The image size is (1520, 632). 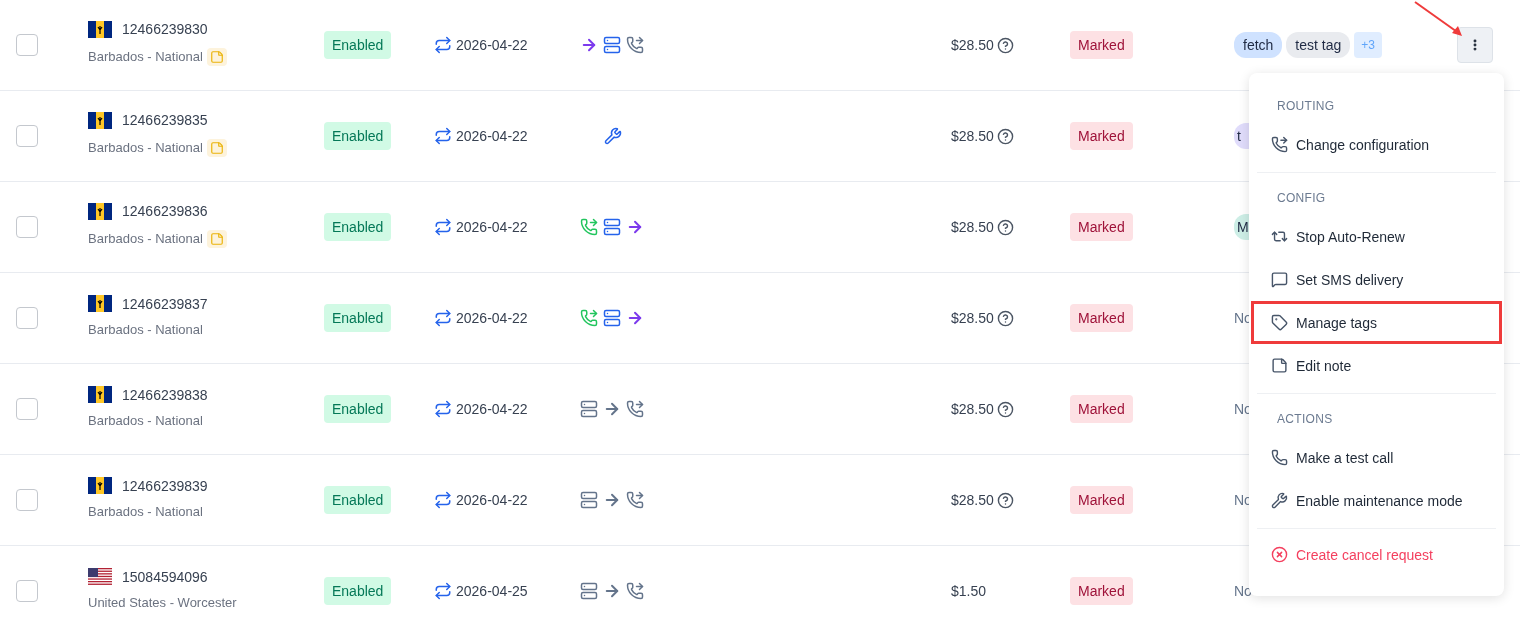 I want to click on renew-date: 2026-04-25, so click(x=492, y=591).